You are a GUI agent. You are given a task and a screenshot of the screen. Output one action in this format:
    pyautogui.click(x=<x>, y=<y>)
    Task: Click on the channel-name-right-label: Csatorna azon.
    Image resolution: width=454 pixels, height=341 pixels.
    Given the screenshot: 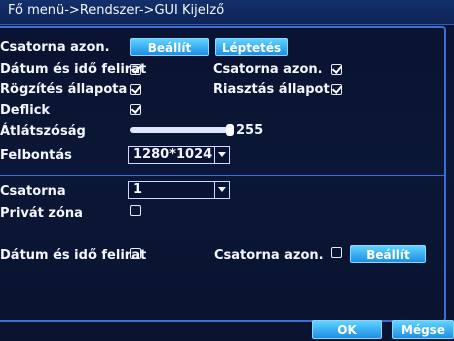 What is the action you would take?
    pyautogui.click(x=268, y=69)
    